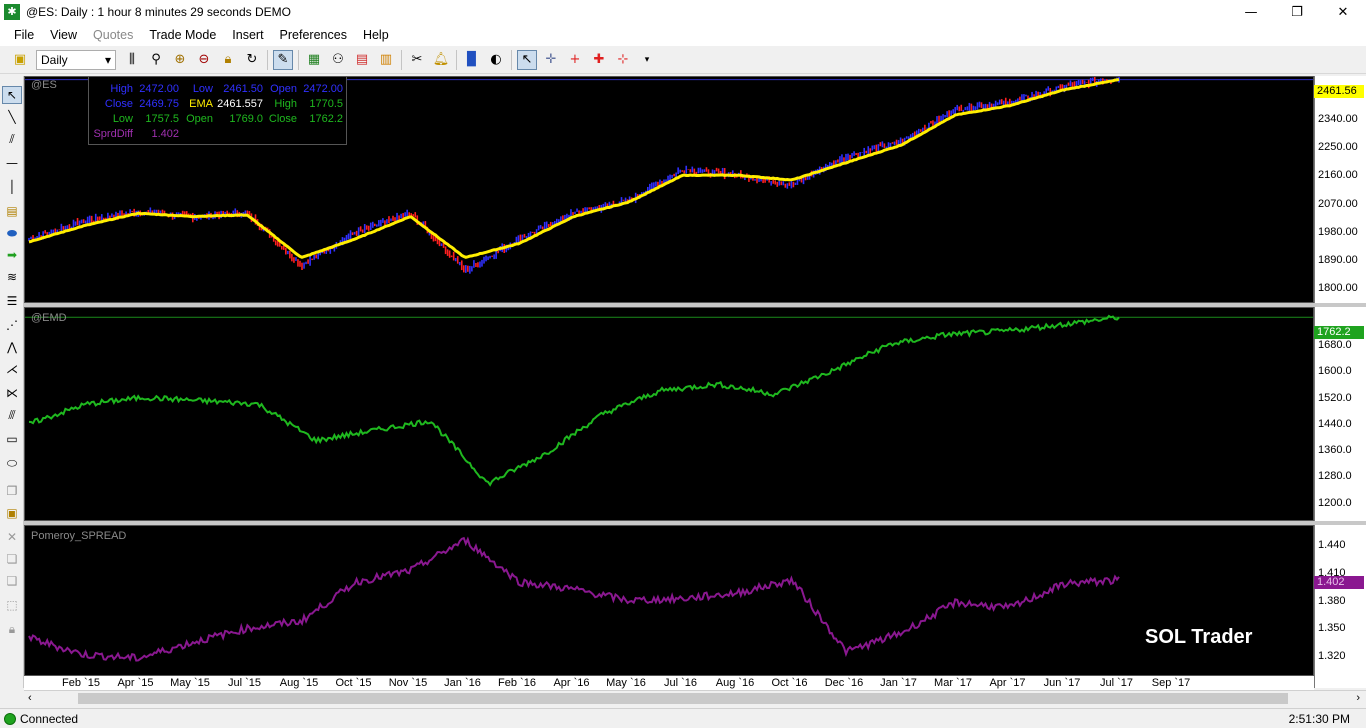 This screenshot has width=1366, height=728. I want to click on lock-drawing-icon: 🔒︎, so click(12, 629).